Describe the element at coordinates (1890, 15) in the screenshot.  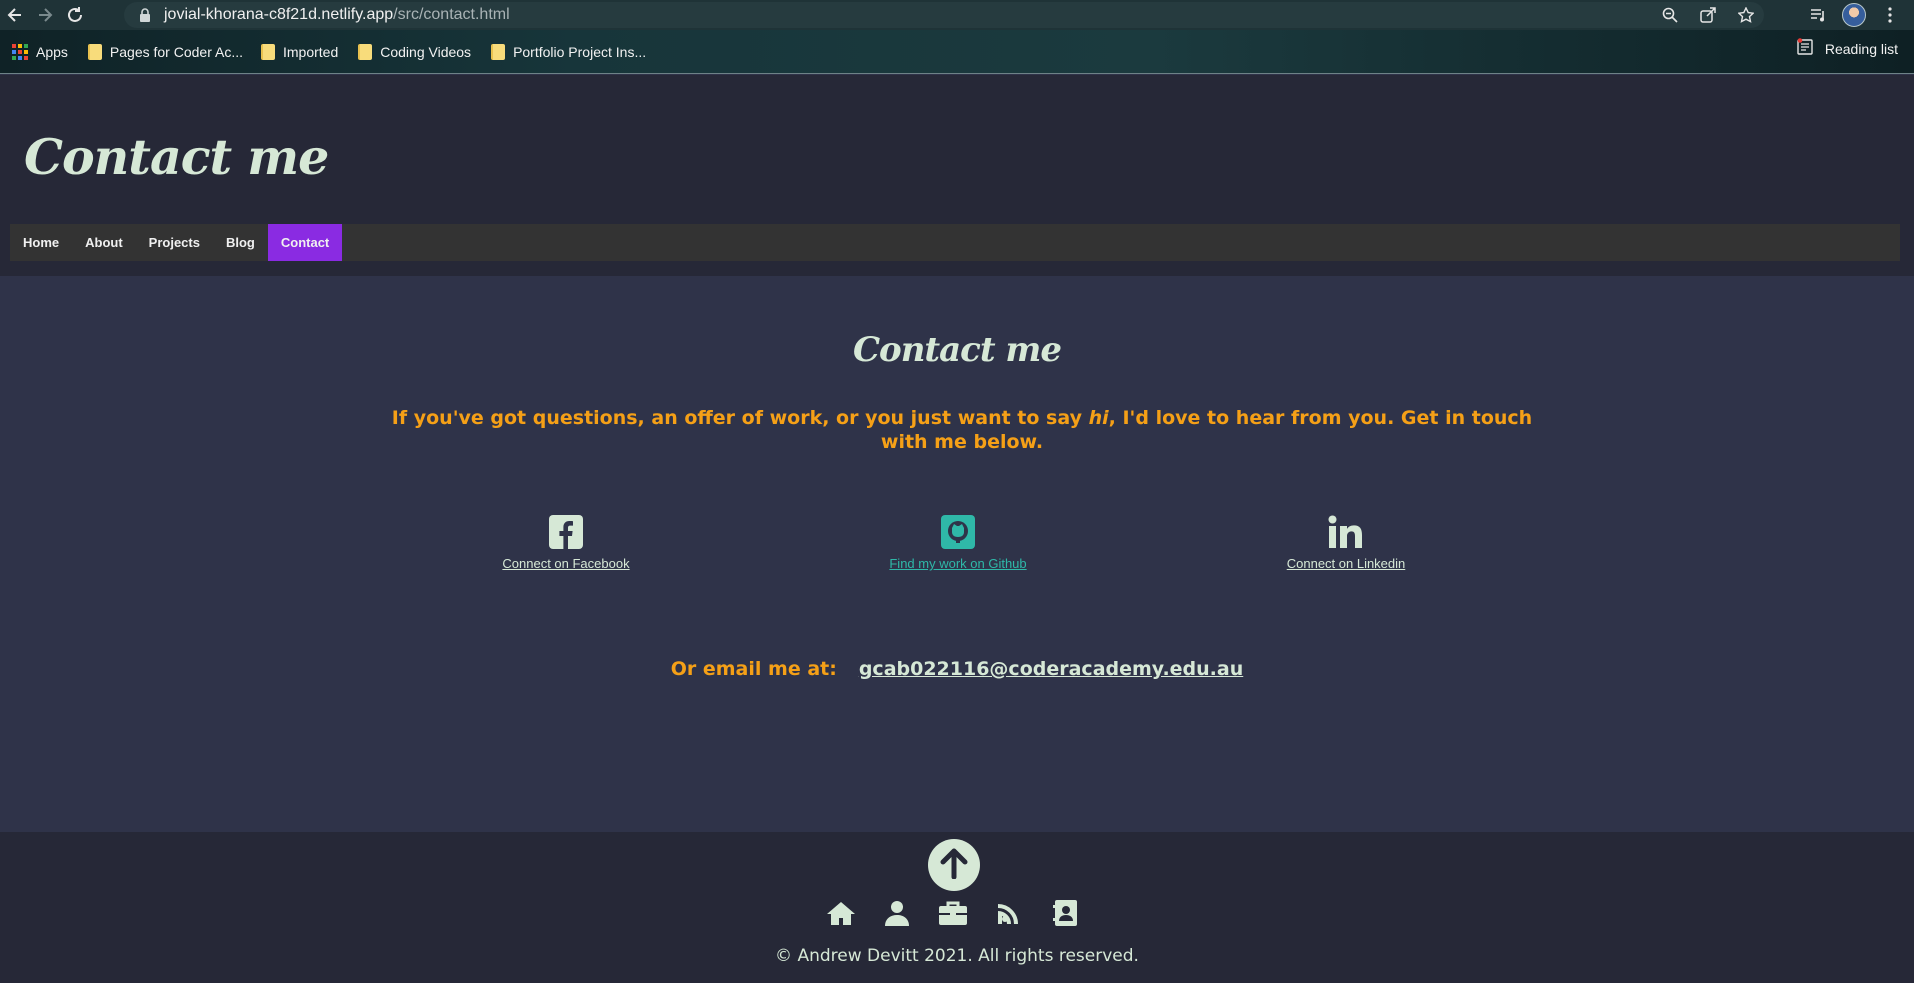
I see `menu-kebab-icon` at that location.